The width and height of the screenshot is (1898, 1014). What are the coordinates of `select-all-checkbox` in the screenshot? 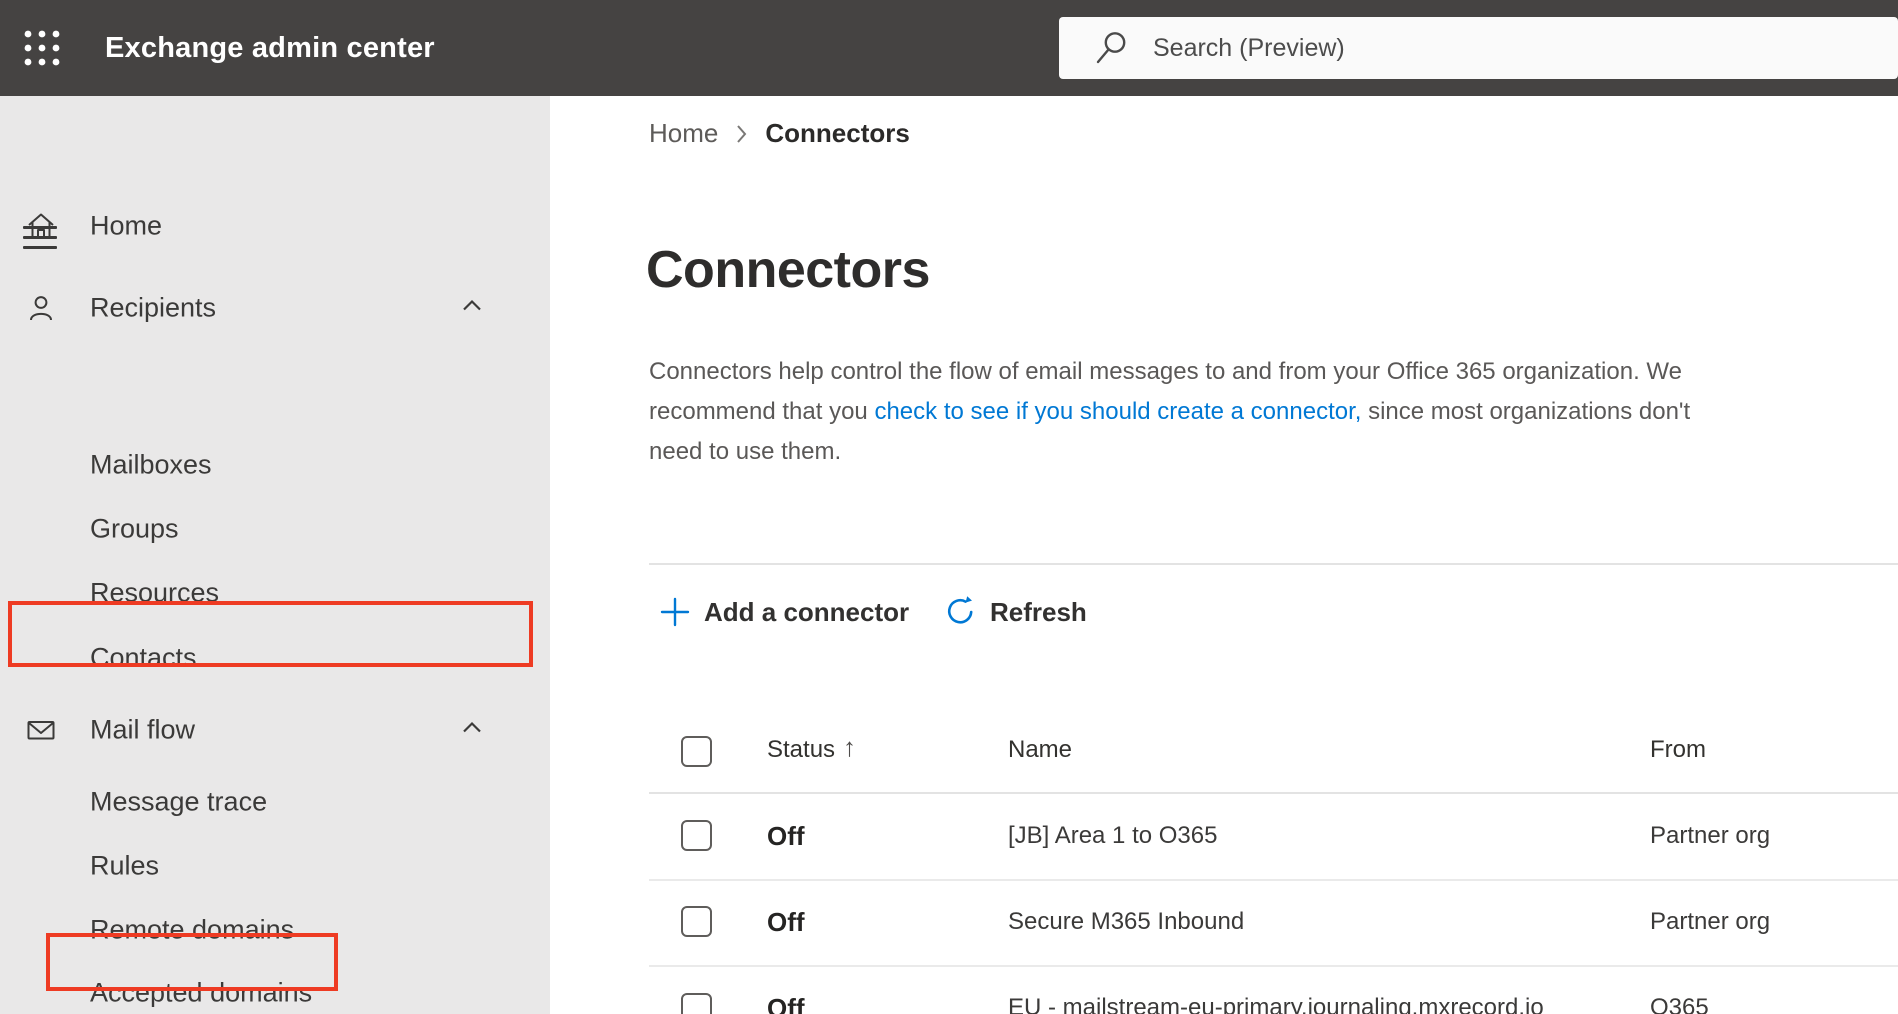 It's located at (696, 751).